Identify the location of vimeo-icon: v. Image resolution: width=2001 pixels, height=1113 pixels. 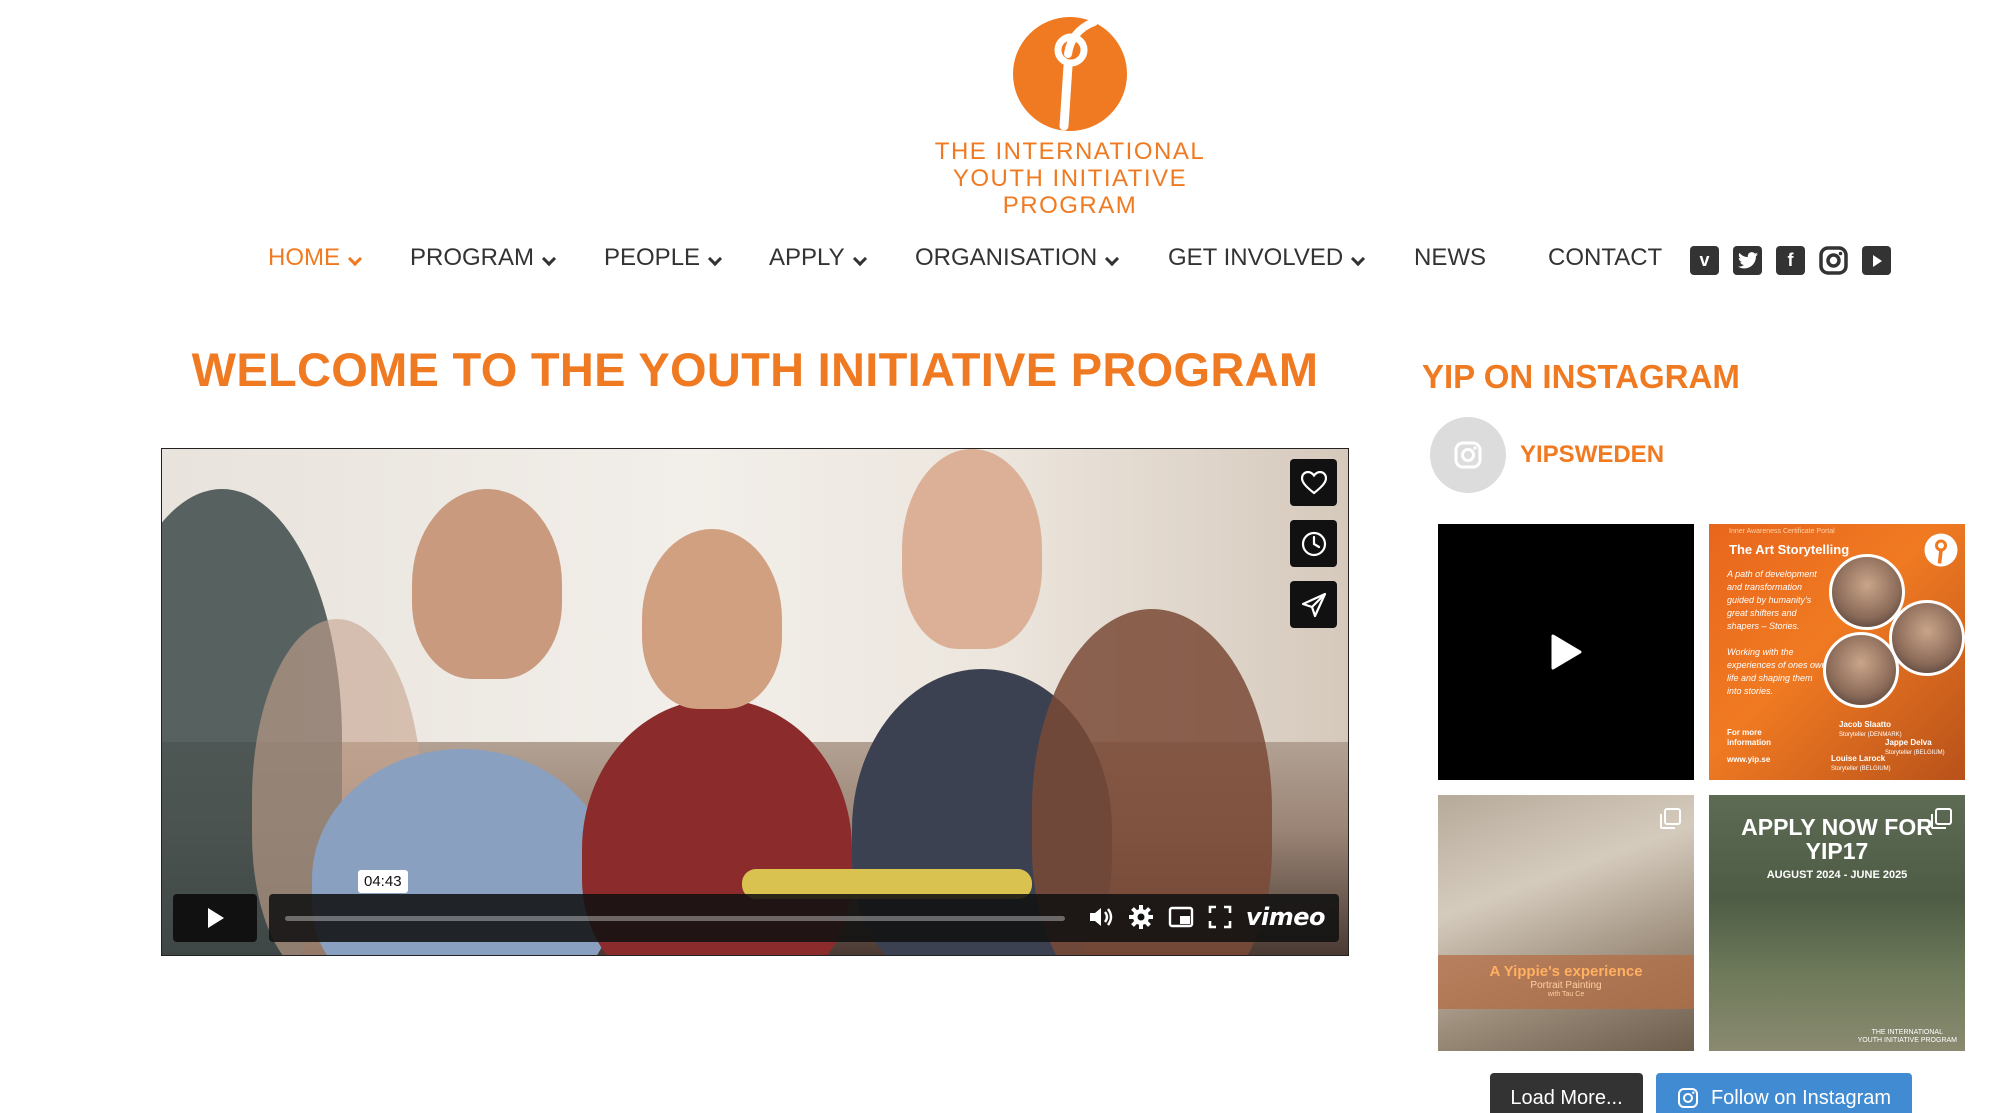
(1704, 260).